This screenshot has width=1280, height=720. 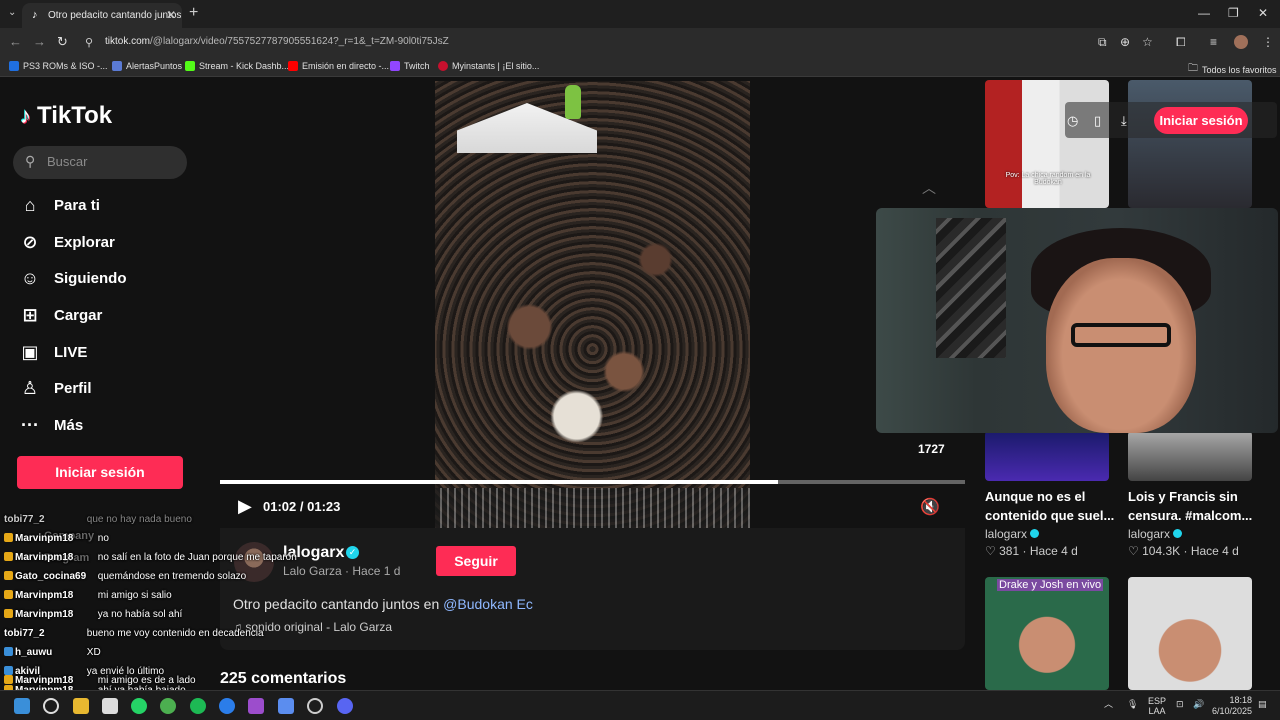 What do you see at coordinates (112, 161) in the screenshot?
I see `search-input` at bounding box center [112, 161].